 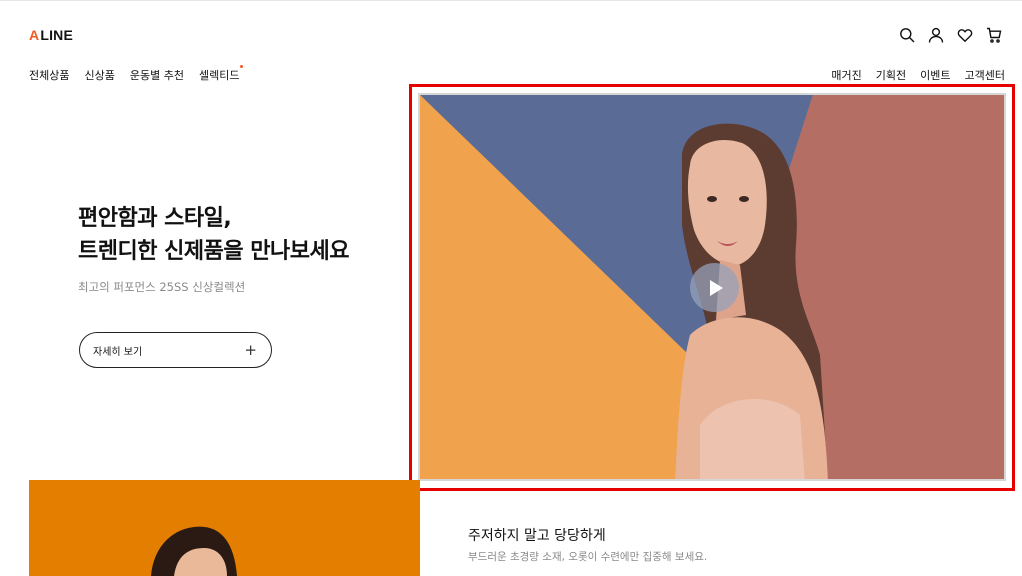 What do you see at coordinates (537, 536) in the screenshot?
I see `promo-title: 주저하지 말고 당당하게` at bounding box center [537, 536].